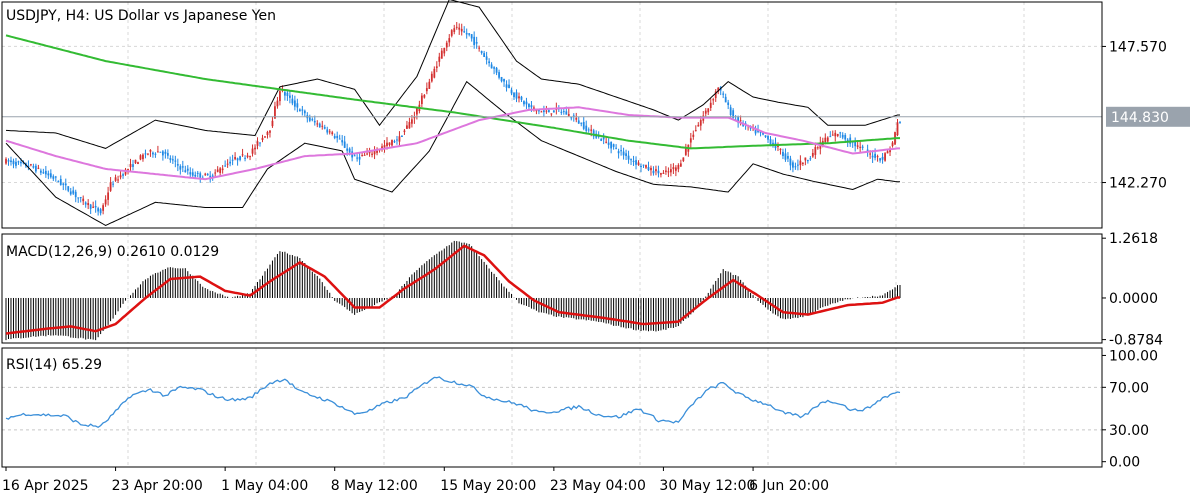 The height and width of the screenshot is (504, 1200). I want to click on current-price-label: 144.830, so click(1140, 118).